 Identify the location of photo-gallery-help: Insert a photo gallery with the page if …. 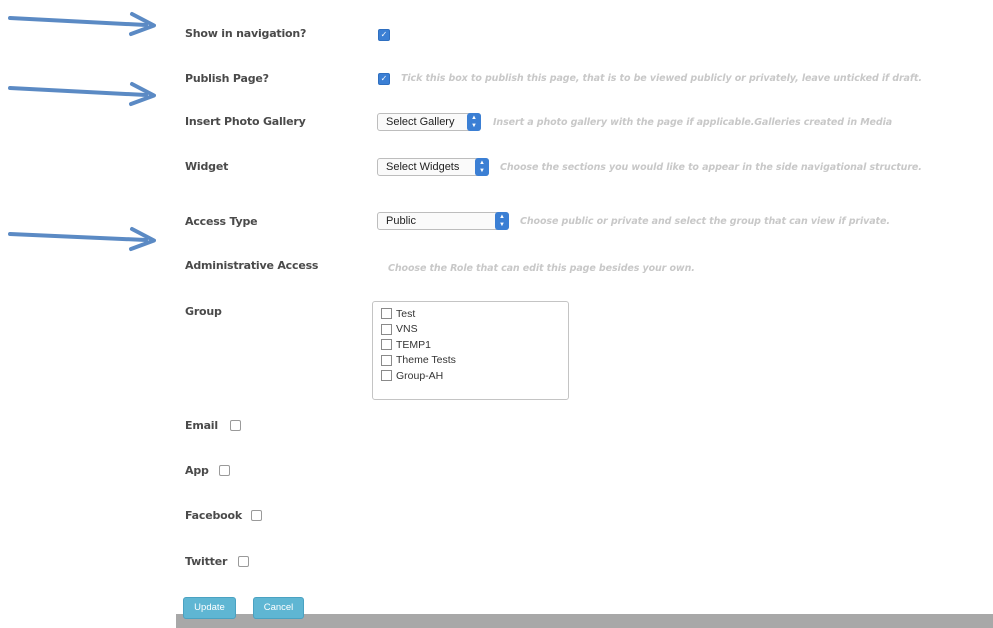
(693, 122).